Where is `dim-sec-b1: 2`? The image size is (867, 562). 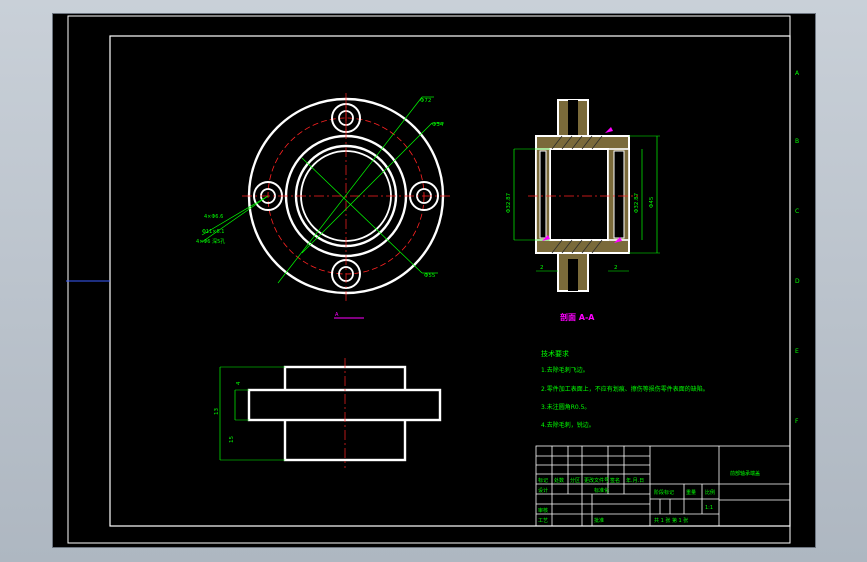 dim-sec-b1: 2 is located at coordinates (542, 268).